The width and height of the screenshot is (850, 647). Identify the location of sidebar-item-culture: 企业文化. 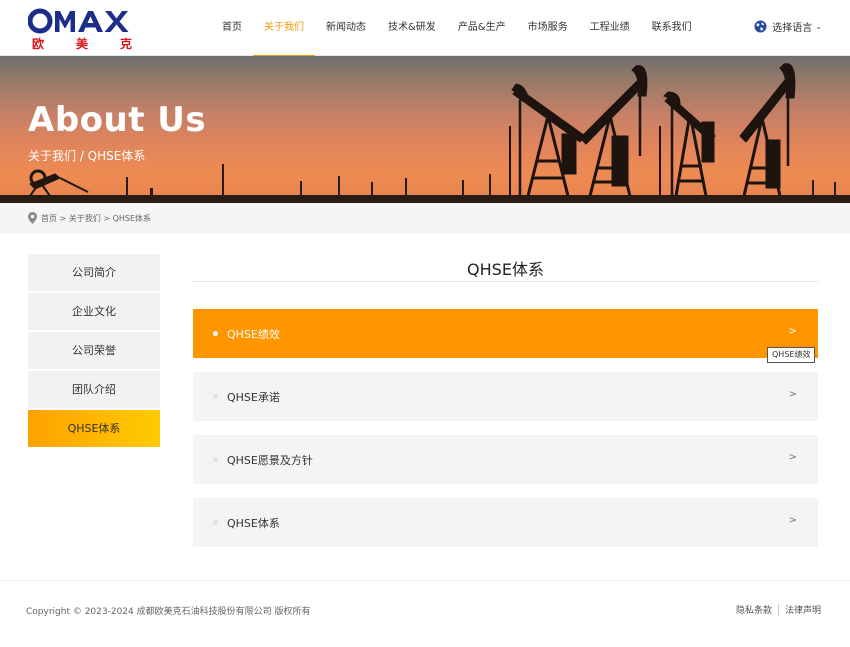
(94, 311).